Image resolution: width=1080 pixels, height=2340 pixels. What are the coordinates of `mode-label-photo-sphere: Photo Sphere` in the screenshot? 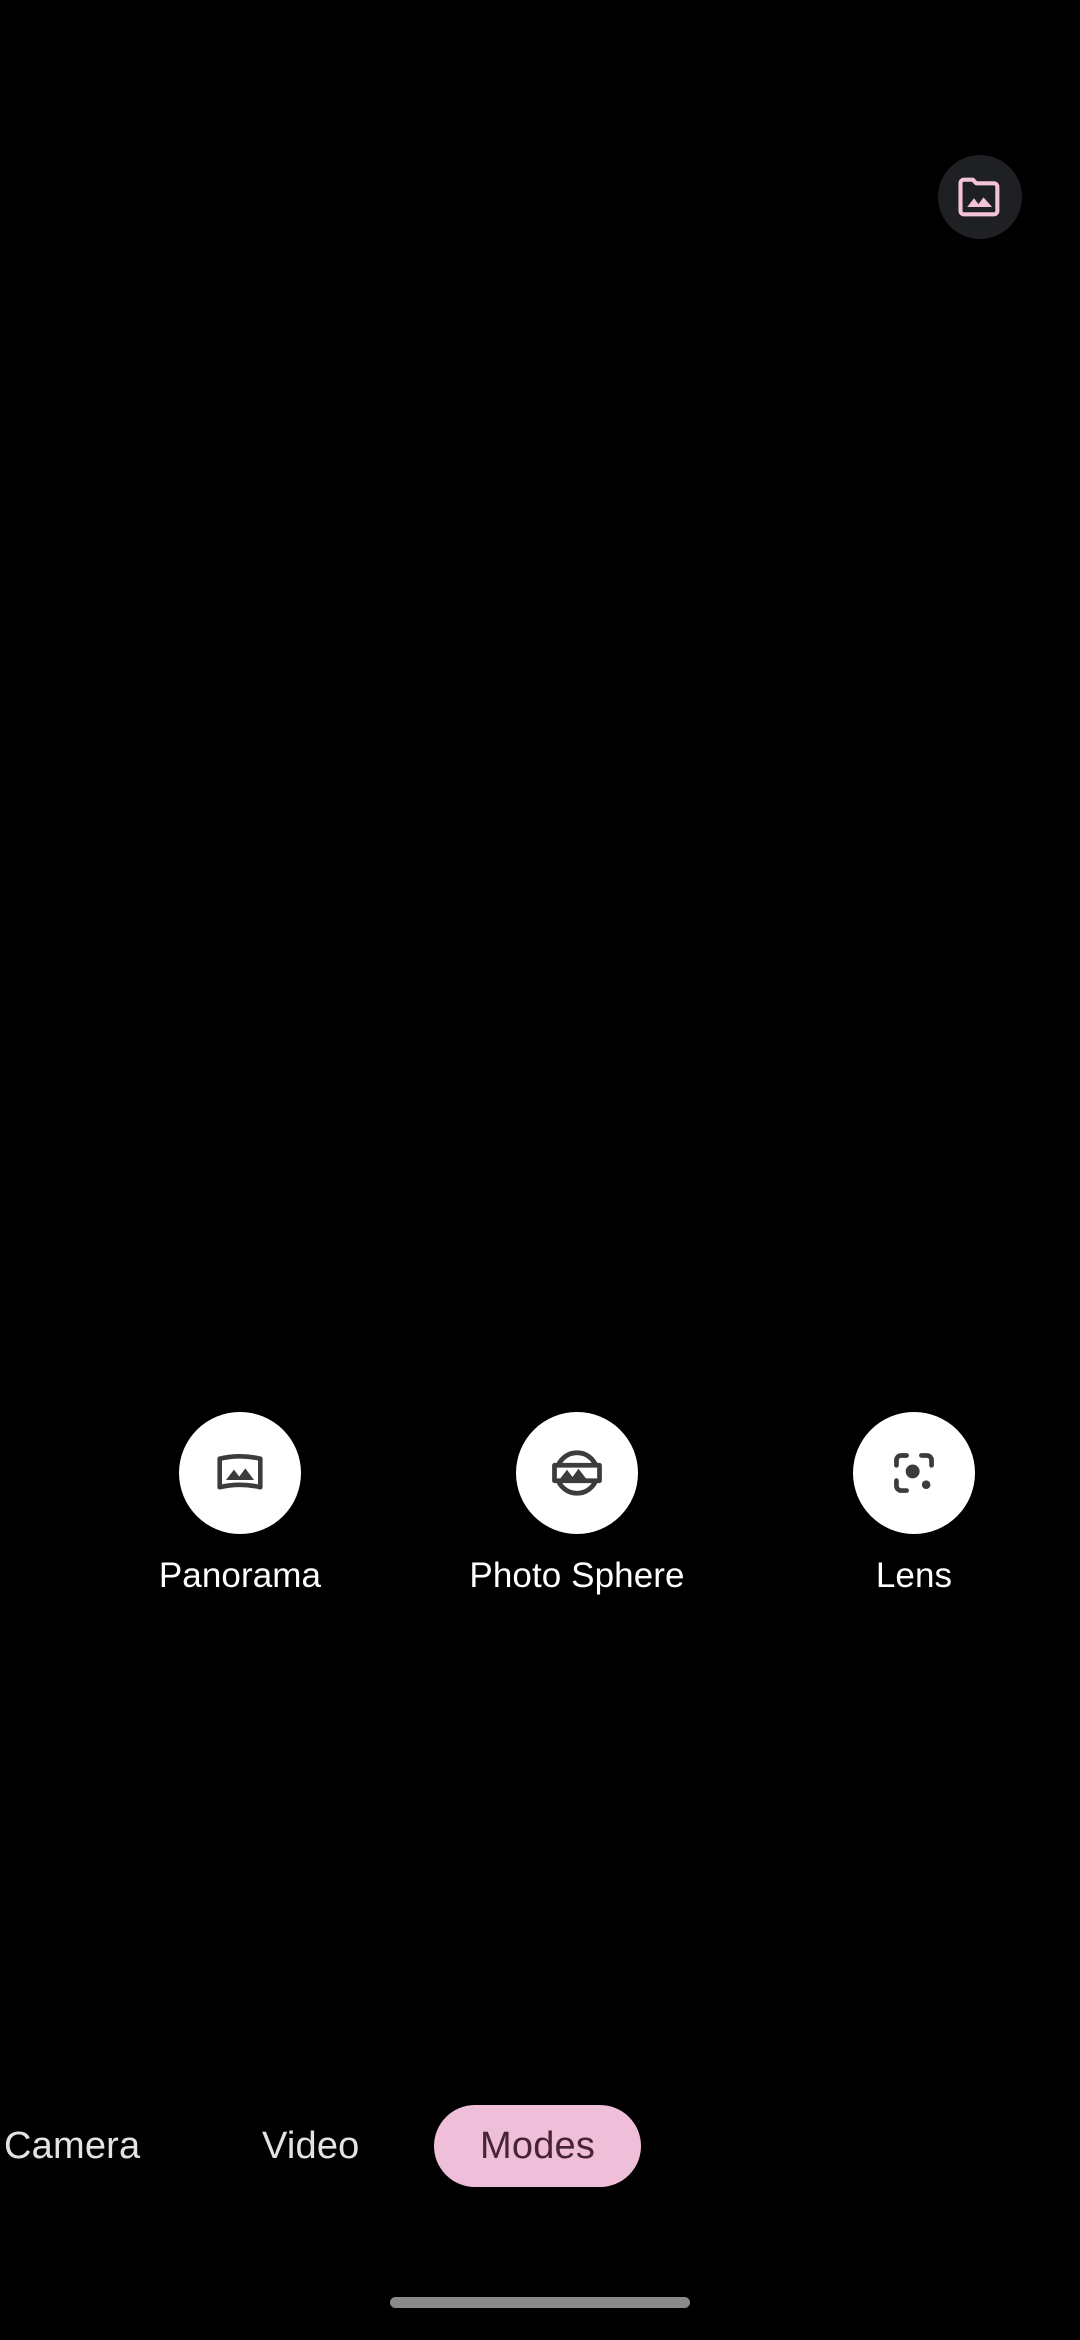 It's located at (577, 1575).